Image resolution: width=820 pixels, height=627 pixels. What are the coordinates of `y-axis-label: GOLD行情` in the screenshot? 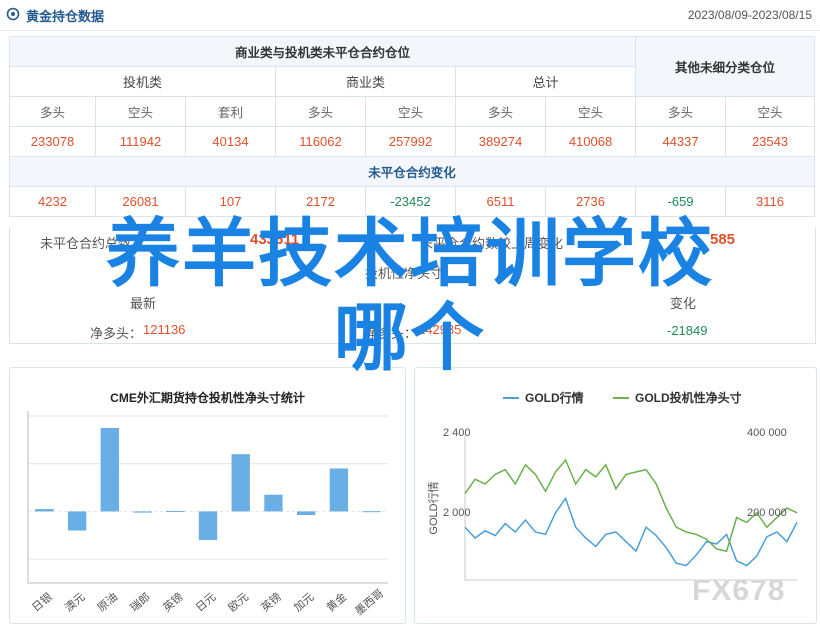 It's located at (433, 507).